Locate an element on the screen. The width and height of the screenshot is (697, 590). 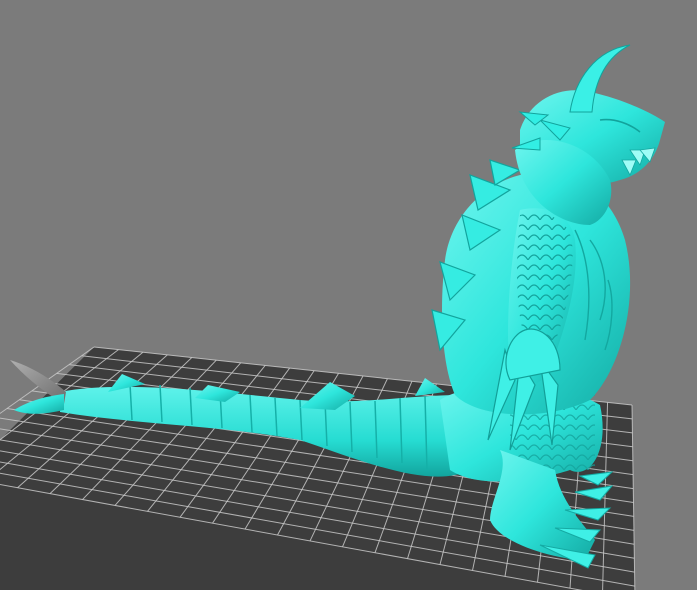
model-head is located at coordinates (588, 134).